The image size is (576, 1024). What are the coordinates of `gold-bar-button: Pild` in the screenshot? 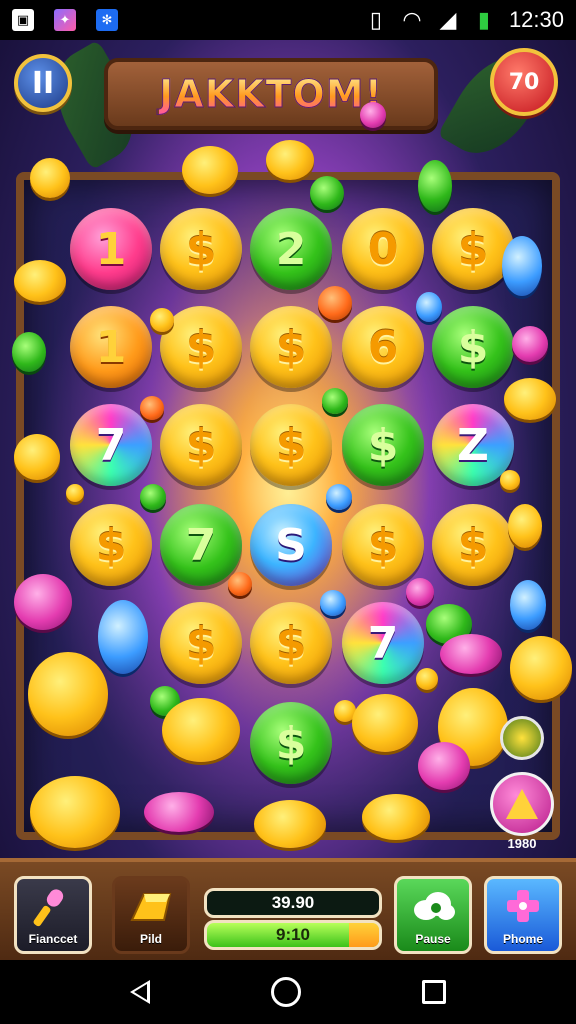 It's located at (151, 915).